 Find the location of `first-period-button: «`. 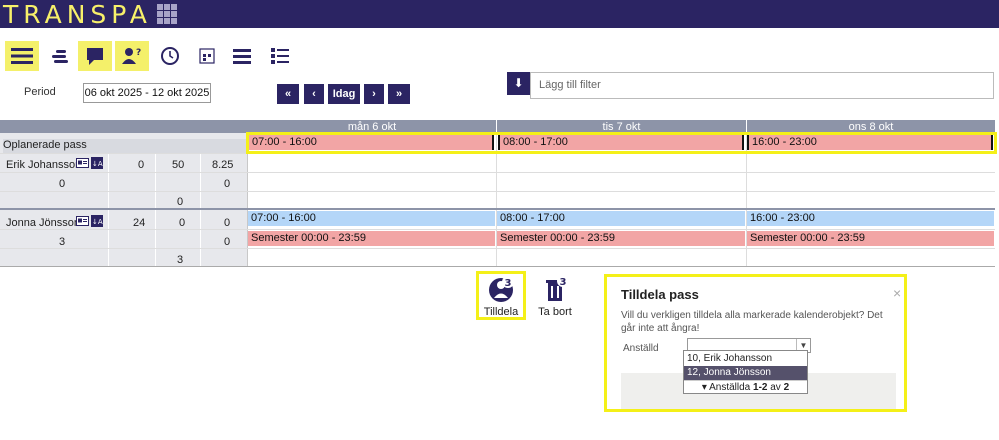

first-period-button: « is located at coordinates (288, 94).